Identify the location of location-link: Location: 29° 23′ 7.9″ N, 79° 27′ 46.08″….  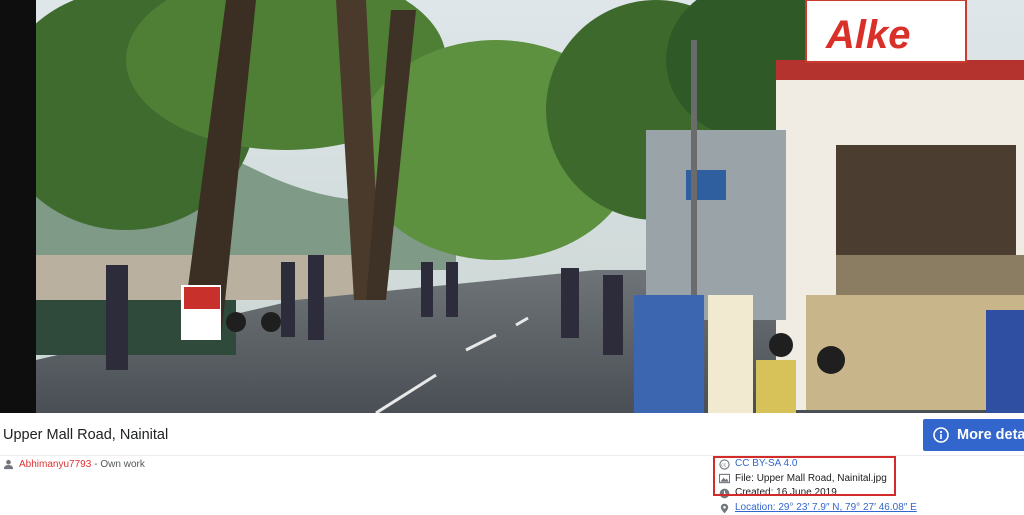
(826, 508).